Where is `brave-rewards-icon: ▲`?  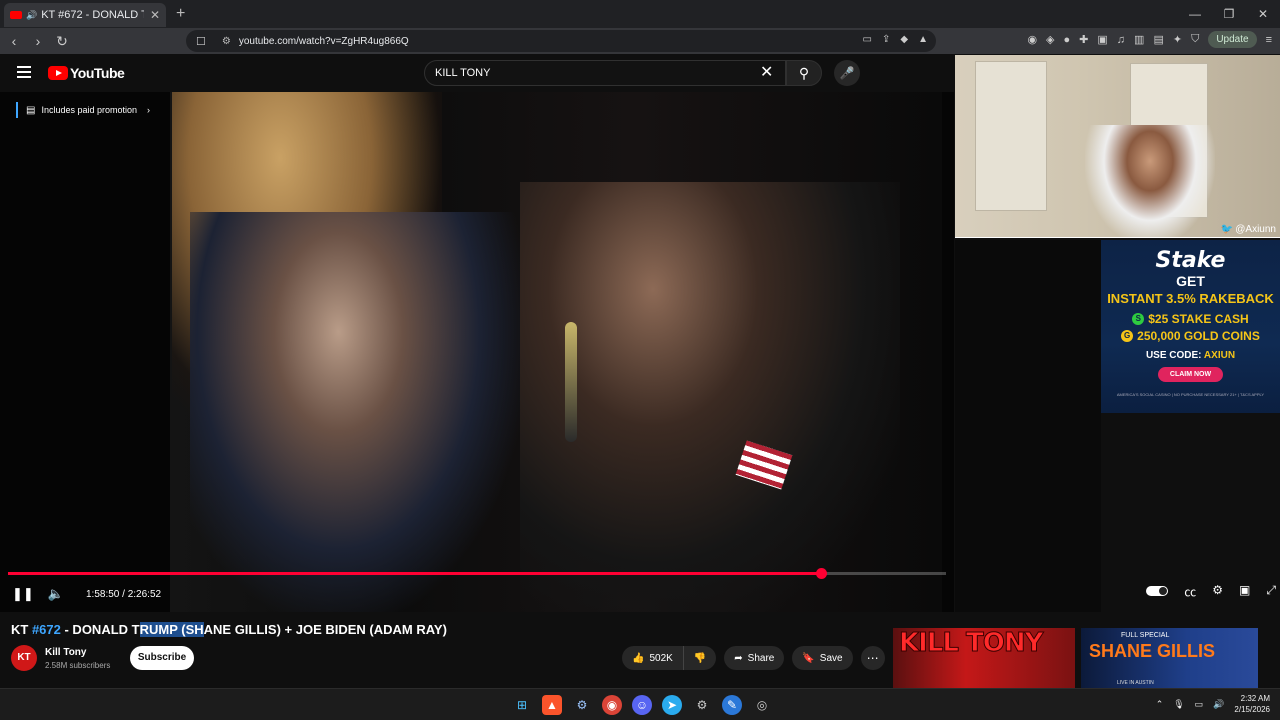
brave-rewards-icon: ▲ is located at coordinates (923, 39).